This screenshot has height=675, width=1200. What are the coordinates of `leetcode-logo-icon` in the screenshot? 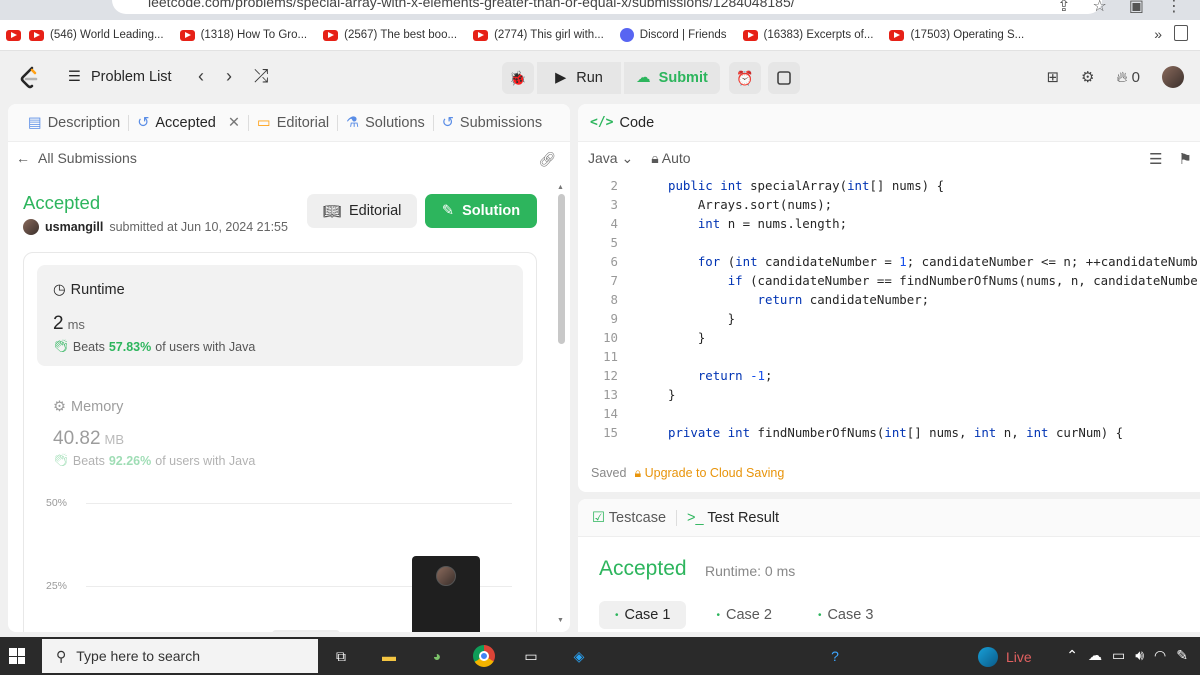 It's located at (29, 78).